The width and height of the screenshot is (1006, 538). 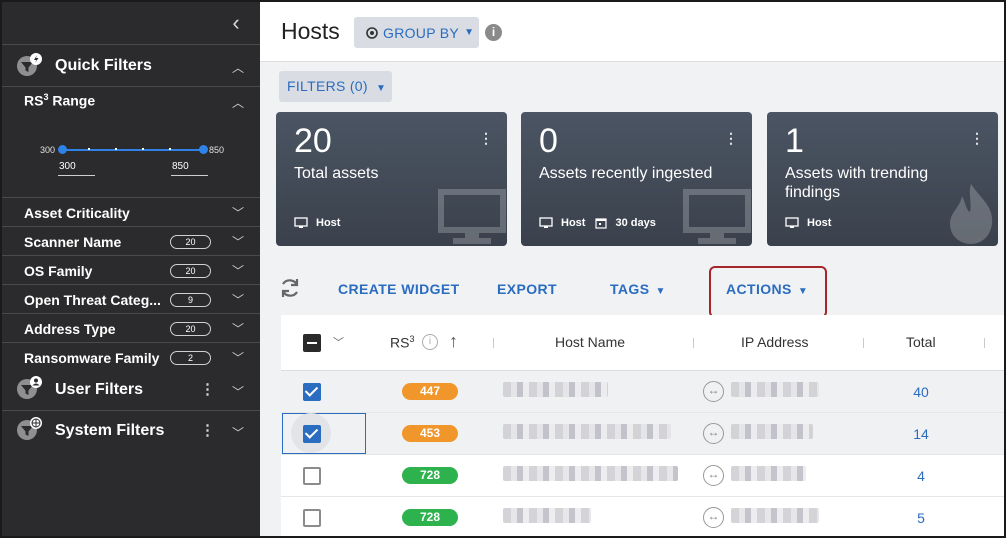 What do you see at coordinates (313, 141) in the screenshot?
I see `card-number: 20` at bounding box center [313, 141].